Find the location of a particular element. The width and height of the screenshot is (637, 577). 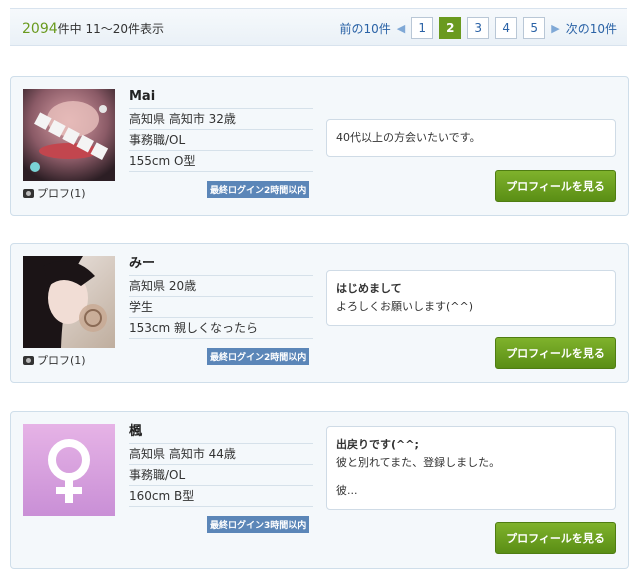

arrow-left-icon: ◀ is located at coordinates (401, 28).